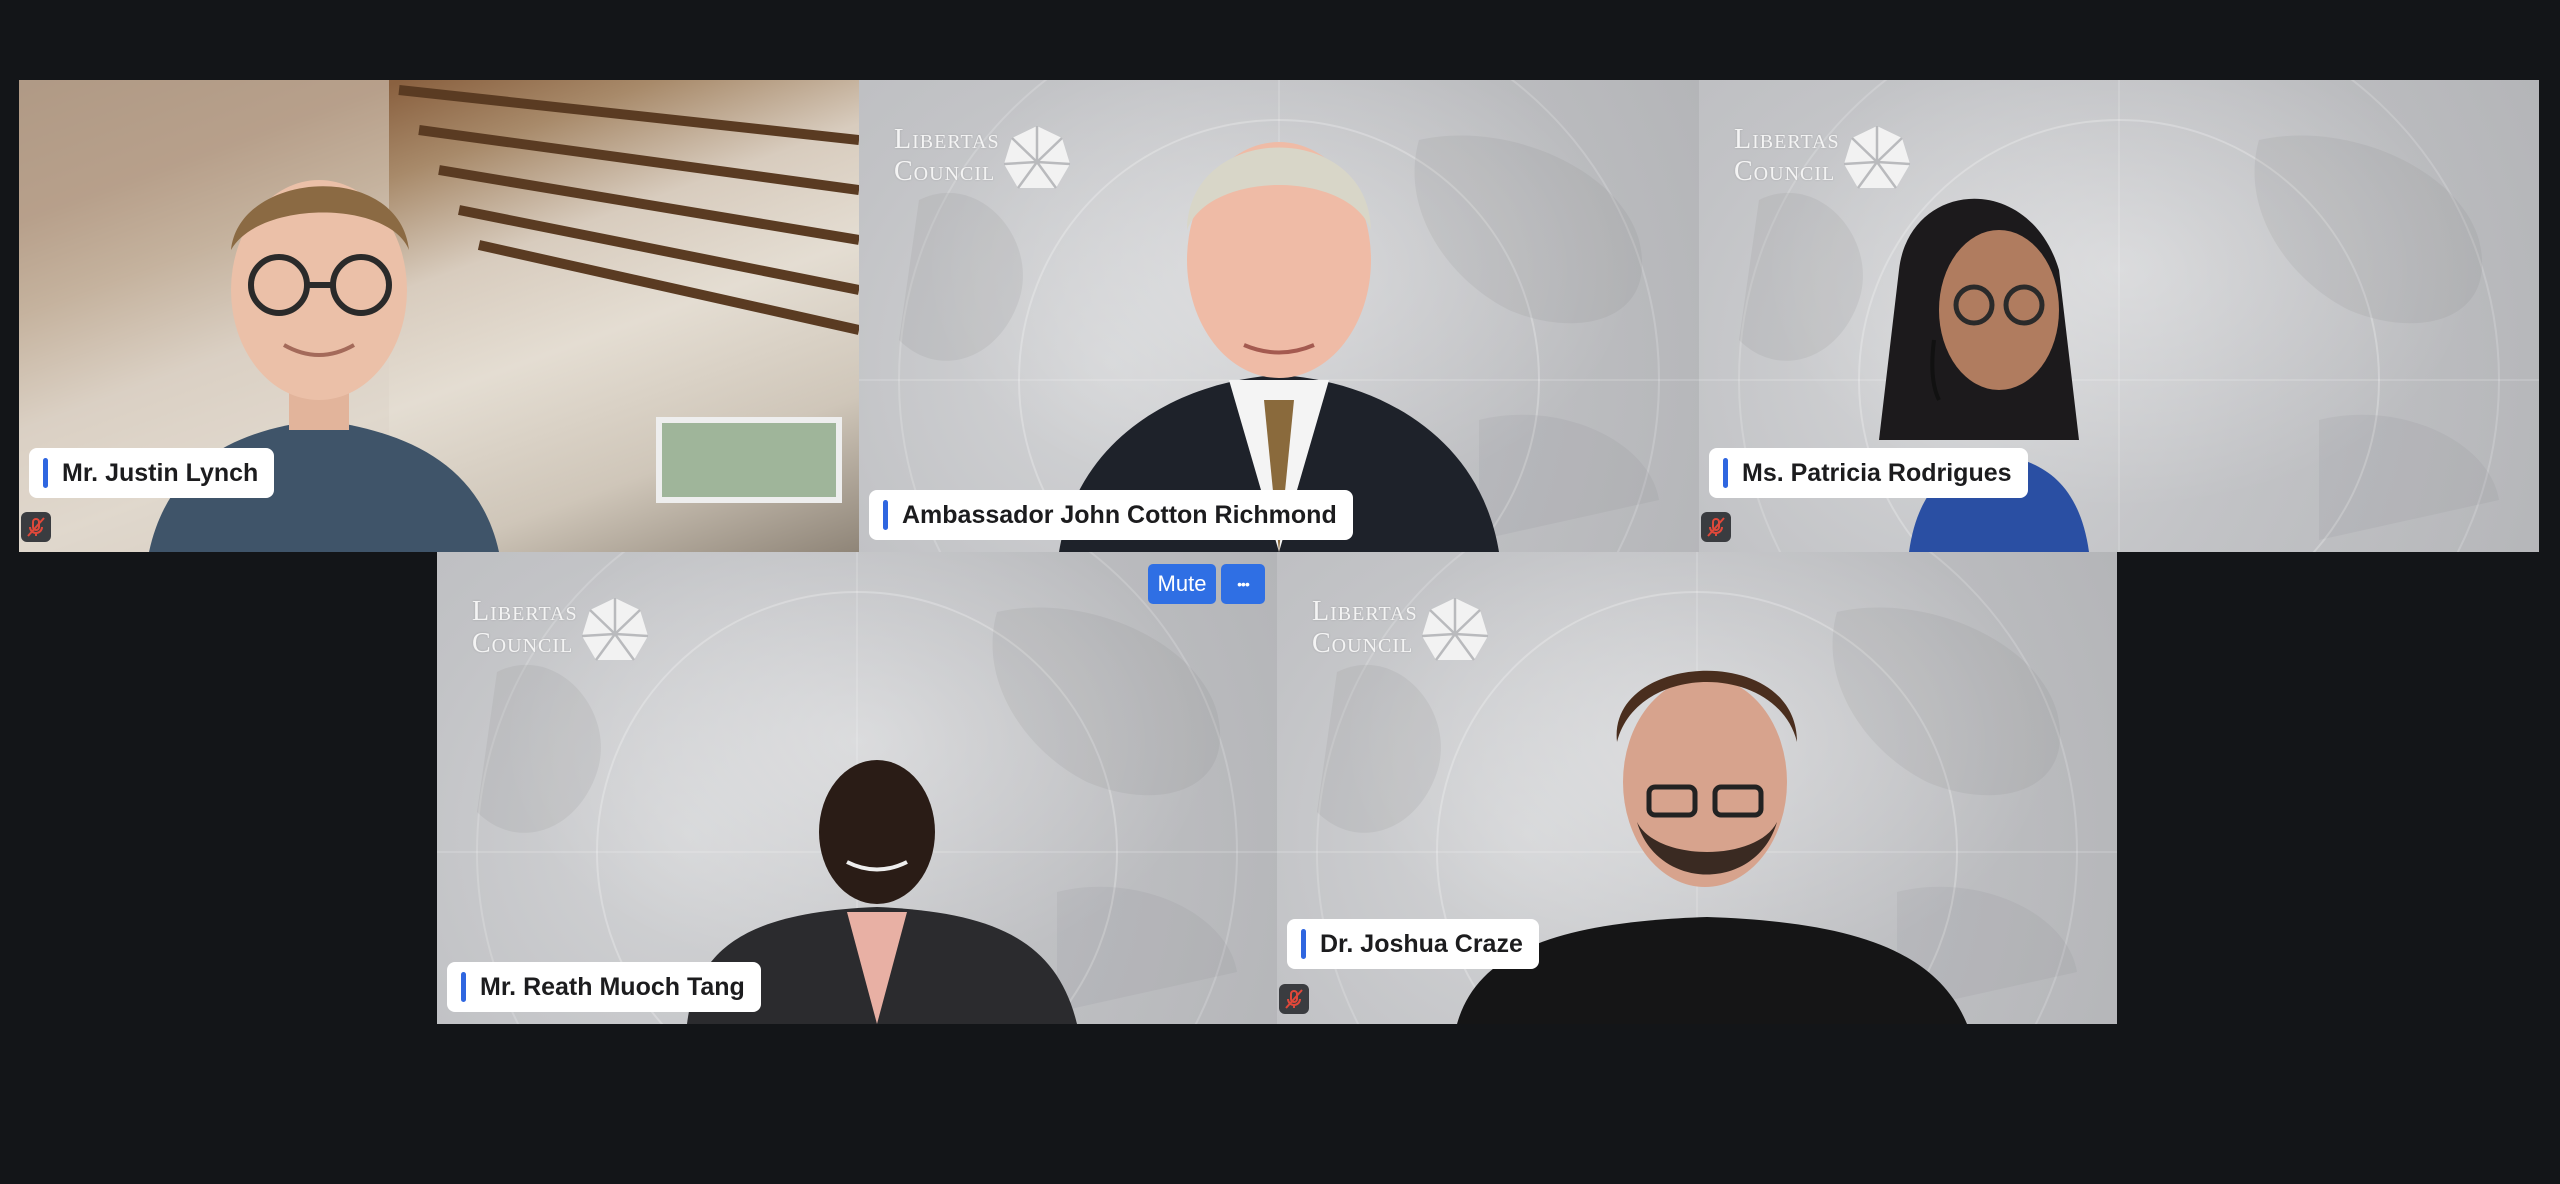 Image resolution: width=2560 pixels, height=1184 pixels. What do you see at coordinates (1421, 943) in the screenshot?
I see `participant-name: Dr. Joshua Craze` at bounding box center [1421, 943].